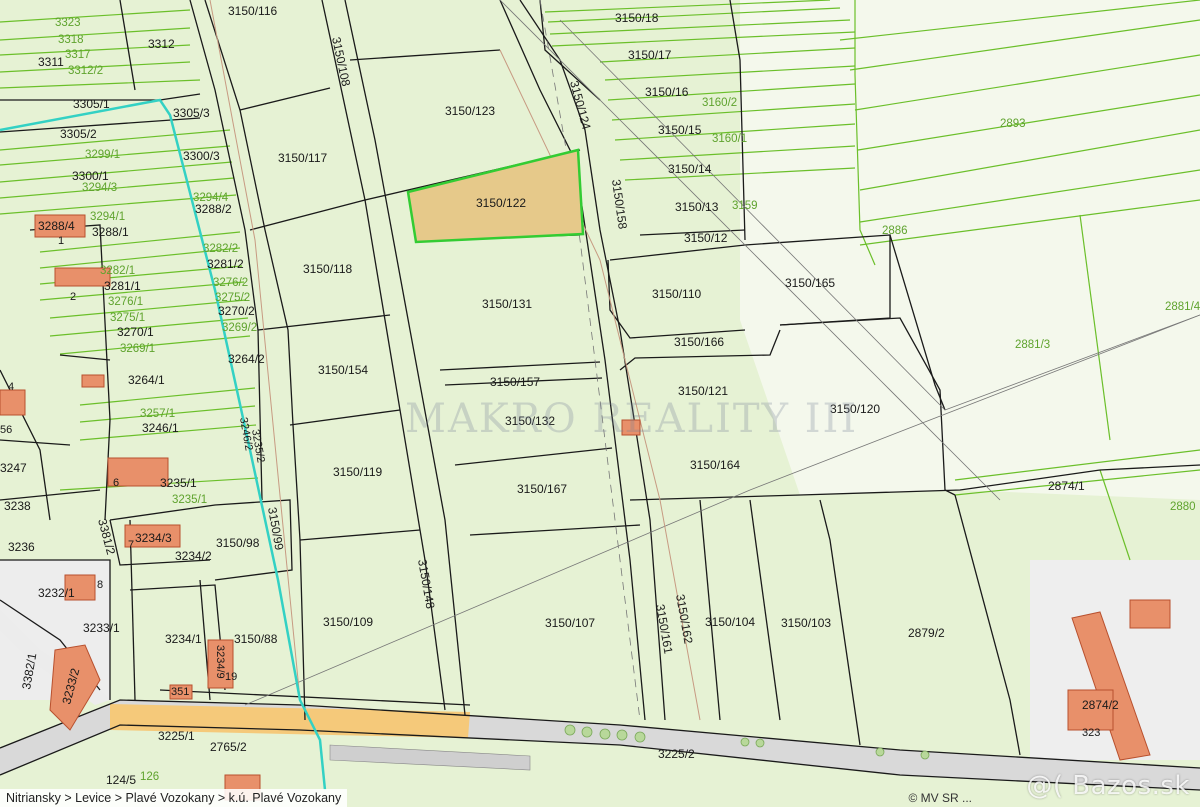  Describe the element at coordinates (343, 370) in the screenshot. I see `parcel-label: 3150/154` at that location.